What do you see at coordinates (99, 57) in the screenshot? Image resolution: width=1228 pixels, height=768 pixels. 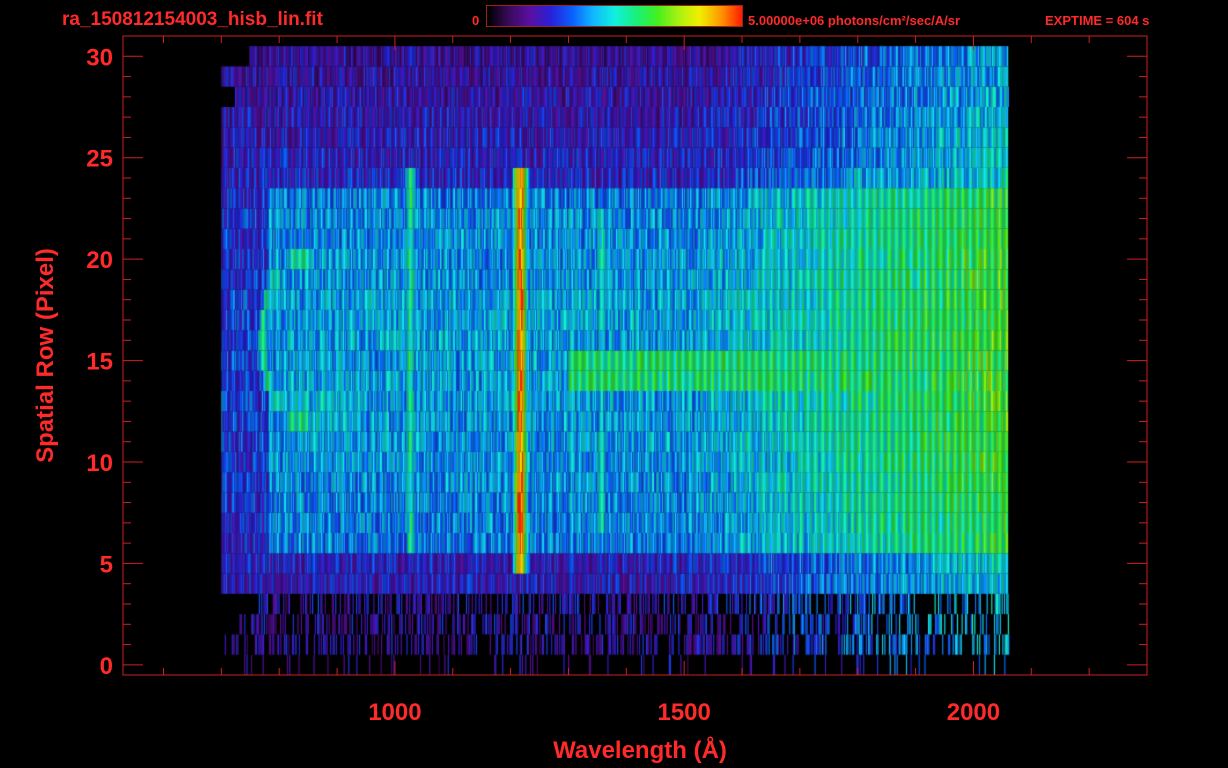 I see `y-tick-label: 30` at bounding box center [99, 57].